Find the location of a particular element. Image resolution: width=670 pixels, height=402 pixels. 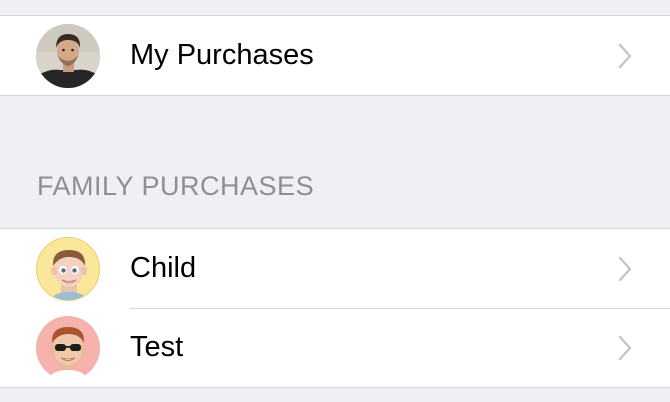

memoji-sunglasses-icon is located at coordinates (68, 353).